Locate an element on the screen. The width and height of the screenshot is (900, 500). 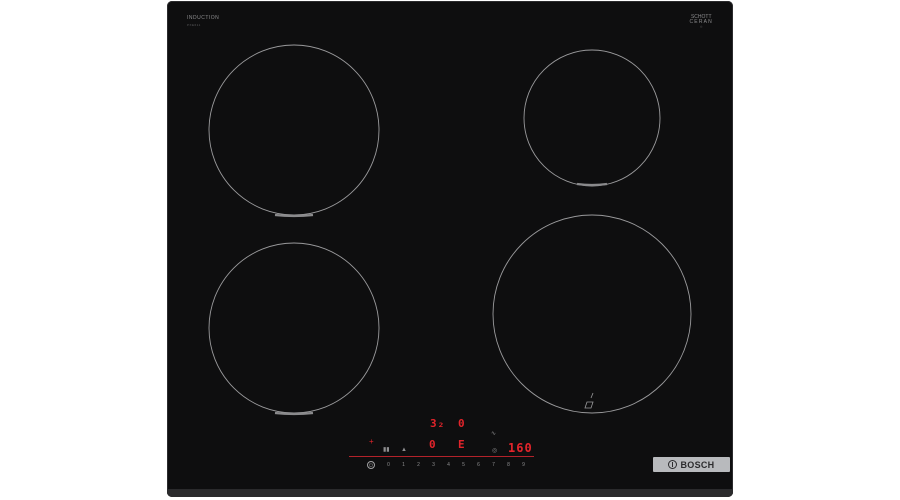
sensor-icon: ∿ is located at coordinates (493, 434).